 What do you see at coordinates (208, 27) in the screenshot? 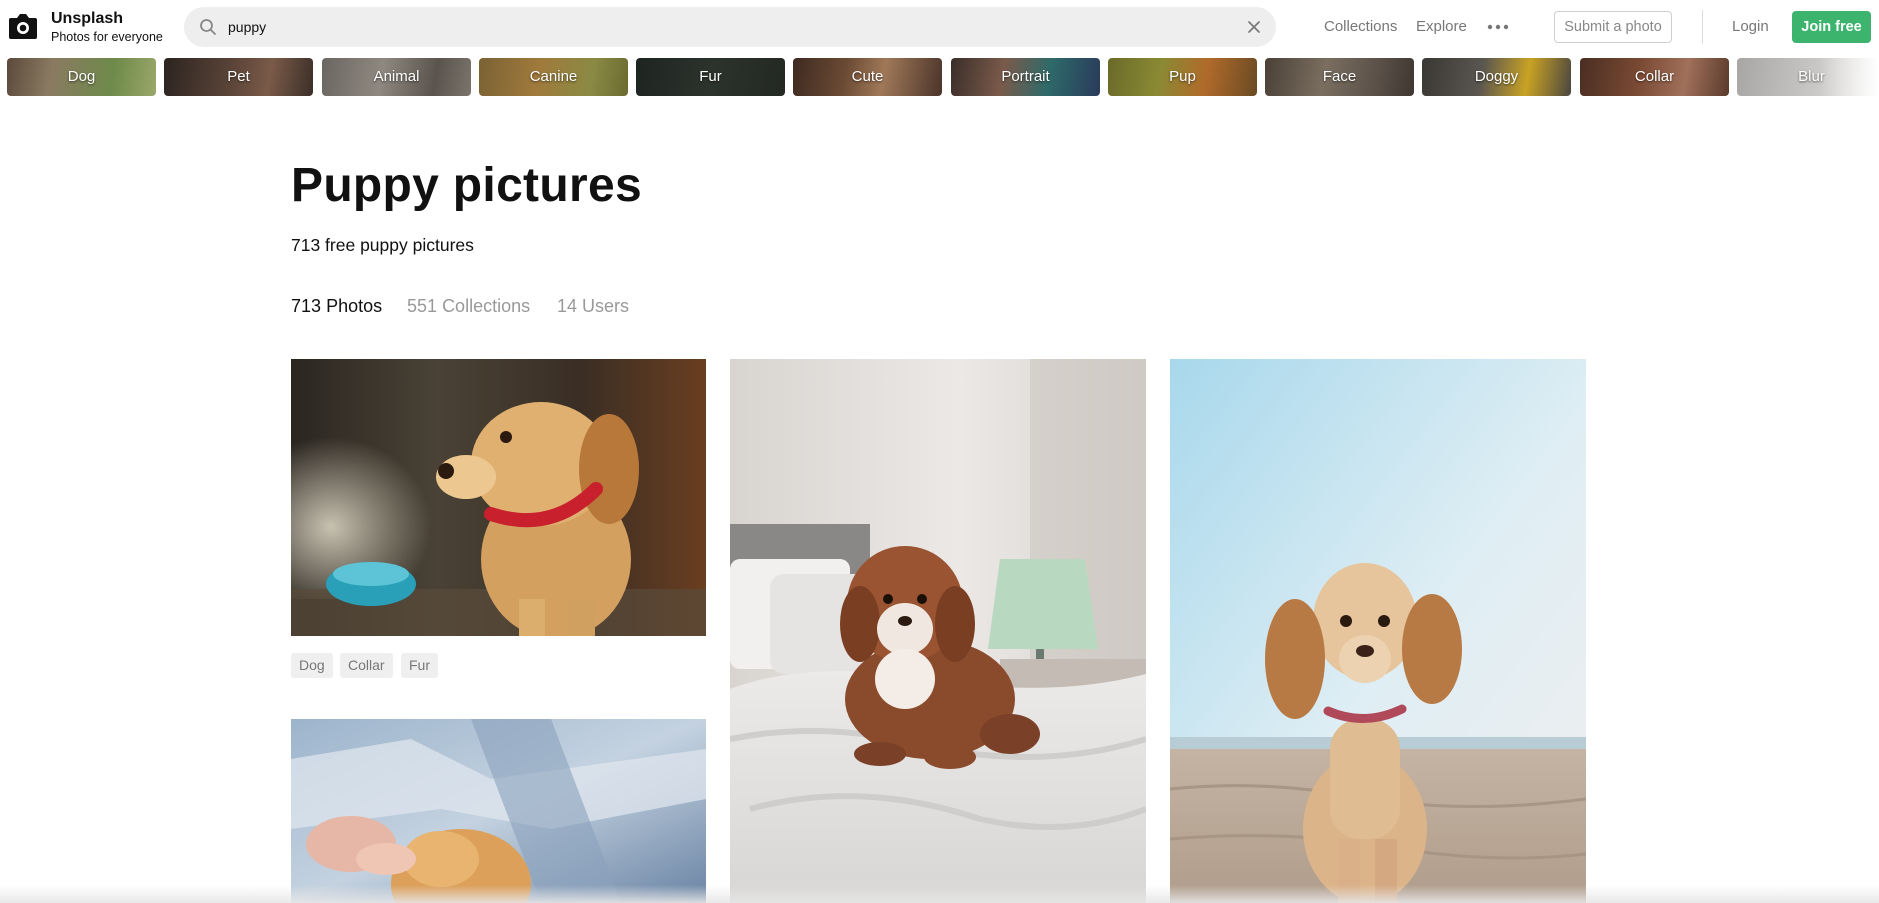
I see `search-icon` at bounding box center [208, 27].